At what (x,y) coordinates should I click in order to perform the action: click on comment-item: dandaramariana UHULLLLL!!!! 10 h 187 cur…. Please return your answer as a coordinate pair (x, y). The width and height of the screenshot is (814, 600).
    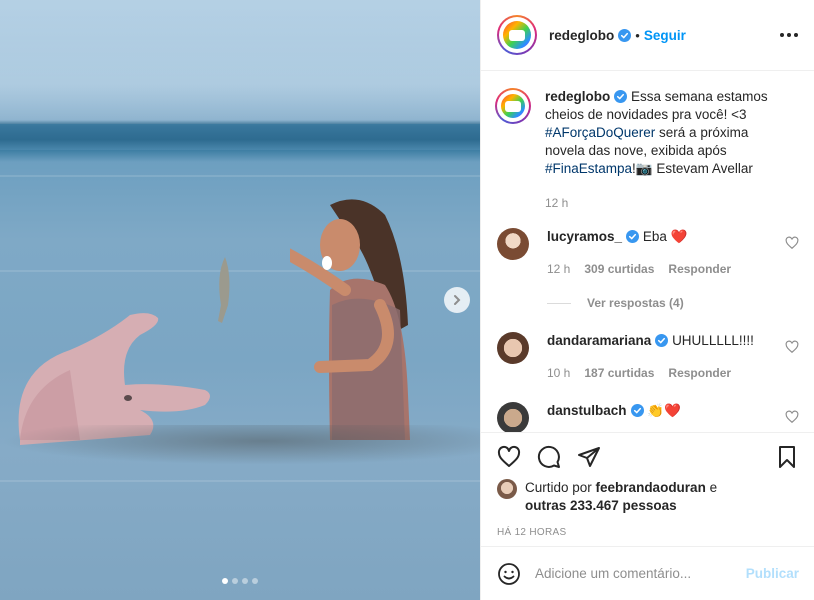
    Looking at the image, I should click on (648, 357).